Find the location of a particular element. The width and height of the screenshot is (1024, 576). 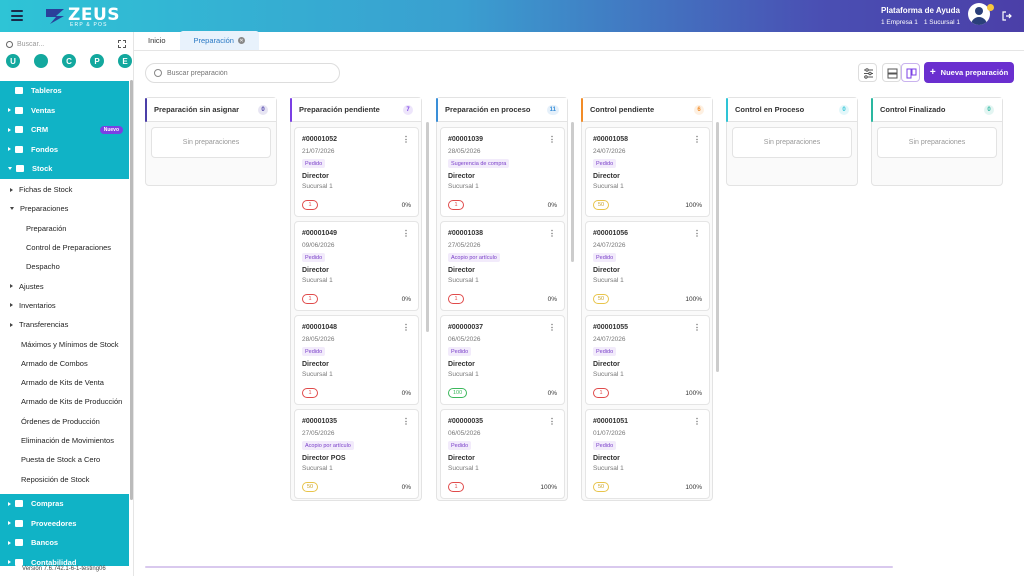

sidebar-item-stock: Stock is located at coordinates (64, 169).